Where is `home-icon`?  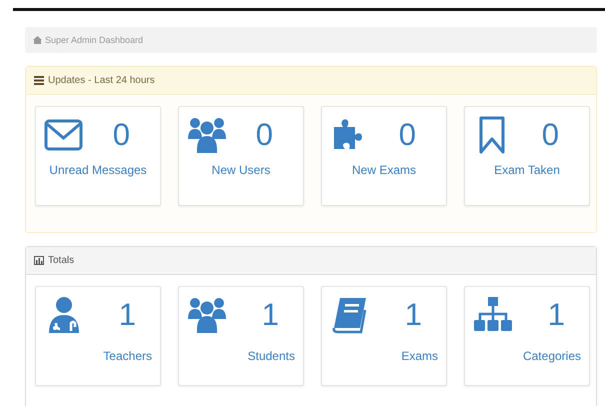
home-icon is located at coordinates (37, 40).